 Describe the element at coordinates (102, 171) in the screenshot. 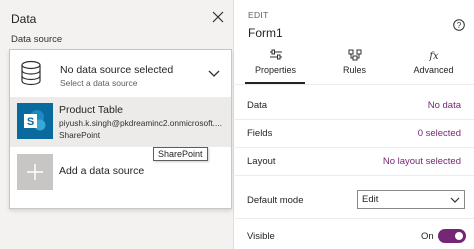

I see `add-data-source-label: Add a data source` at that location.